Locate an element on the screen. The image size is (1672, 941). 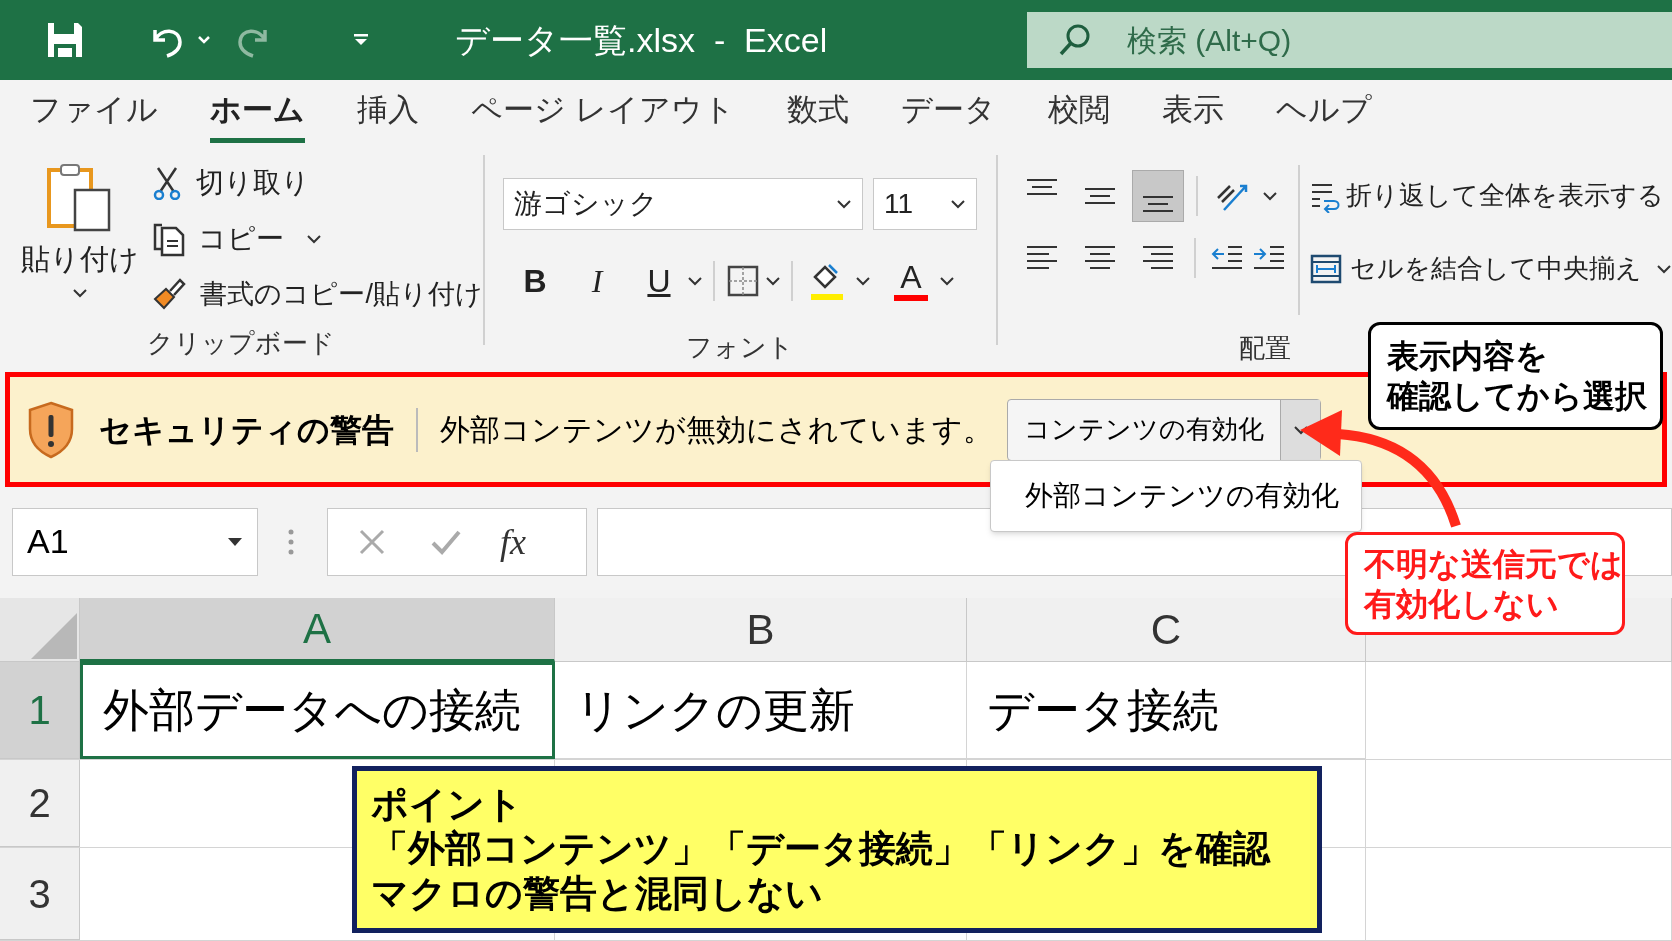
callout-text: 不明な送信元では is located at coordinates (1493, 564).